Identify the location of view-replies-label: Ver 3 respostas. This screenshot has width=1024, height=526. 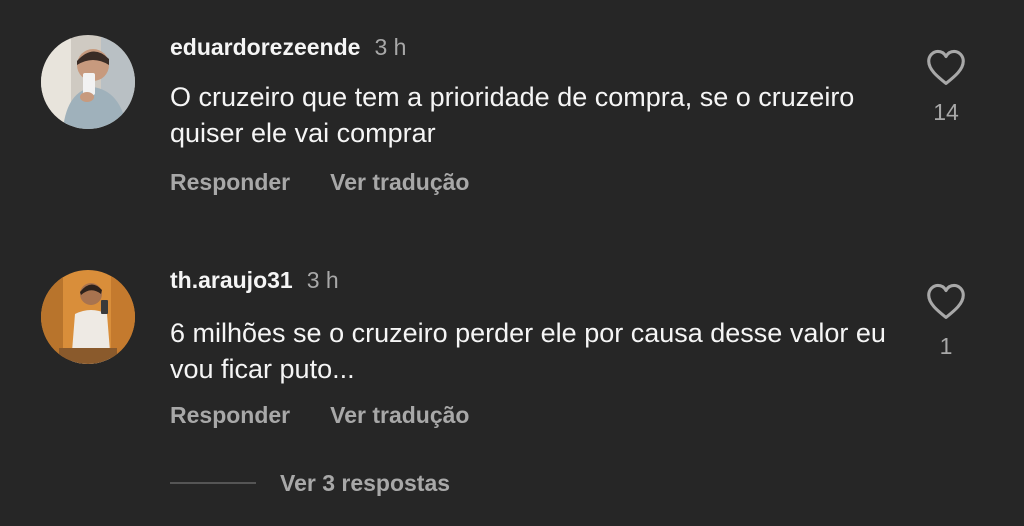
(365, 483).